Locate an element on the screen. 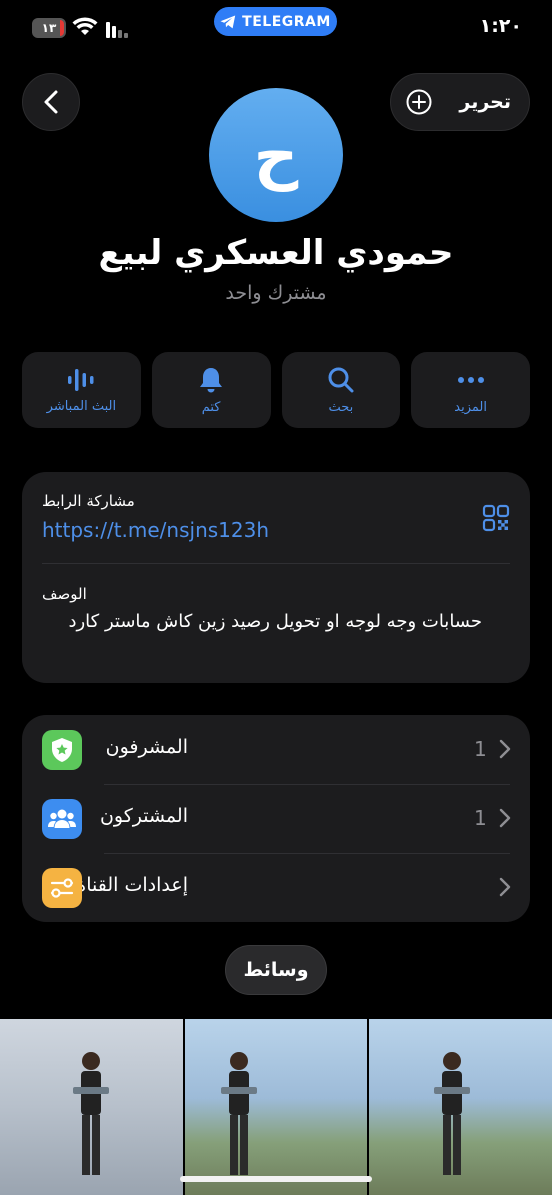 This screenshot has width=552, height=1195. telegram-icon is located at coordinates (228, 21).